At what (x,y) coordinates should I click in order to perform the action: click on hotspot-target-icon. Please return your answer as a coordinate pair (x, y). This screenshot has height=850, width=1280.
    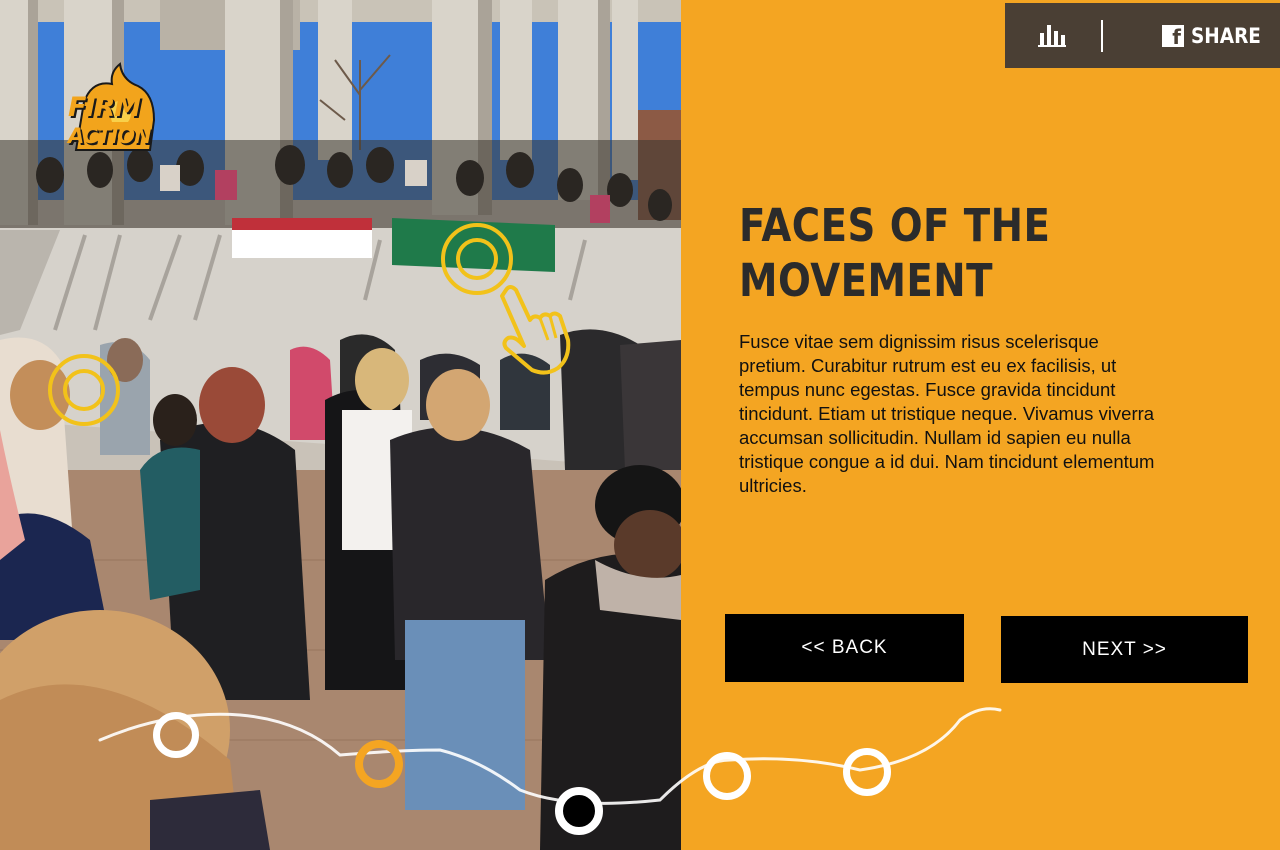
    Looking at the image, I should click on (84, 390).